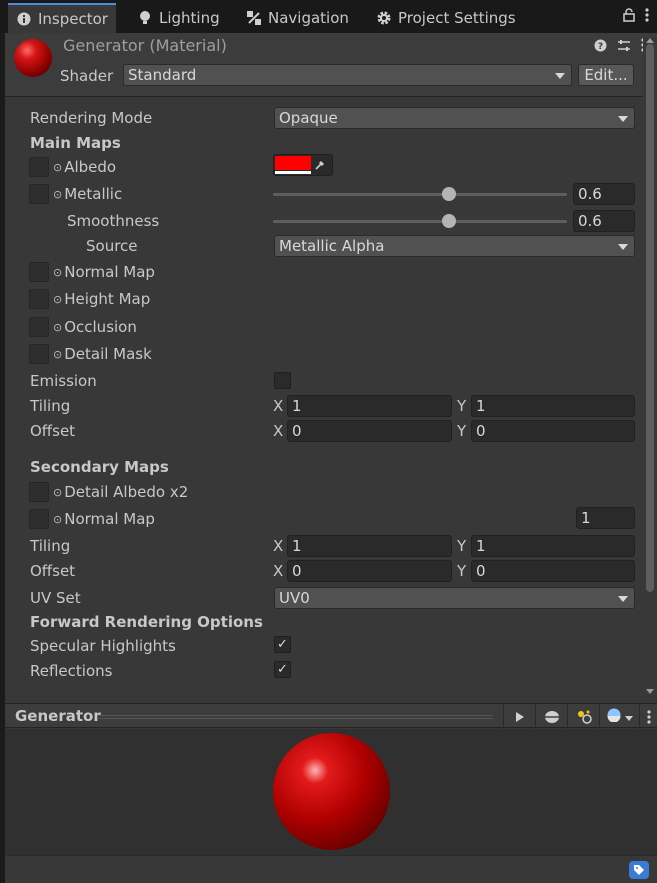 Image resolution: width=657 pixels, height=883 pixels. Describe the element at coordinates (282, 644) in the screenshot. I see `specular-highlights-checkbox: ✓` at that location.